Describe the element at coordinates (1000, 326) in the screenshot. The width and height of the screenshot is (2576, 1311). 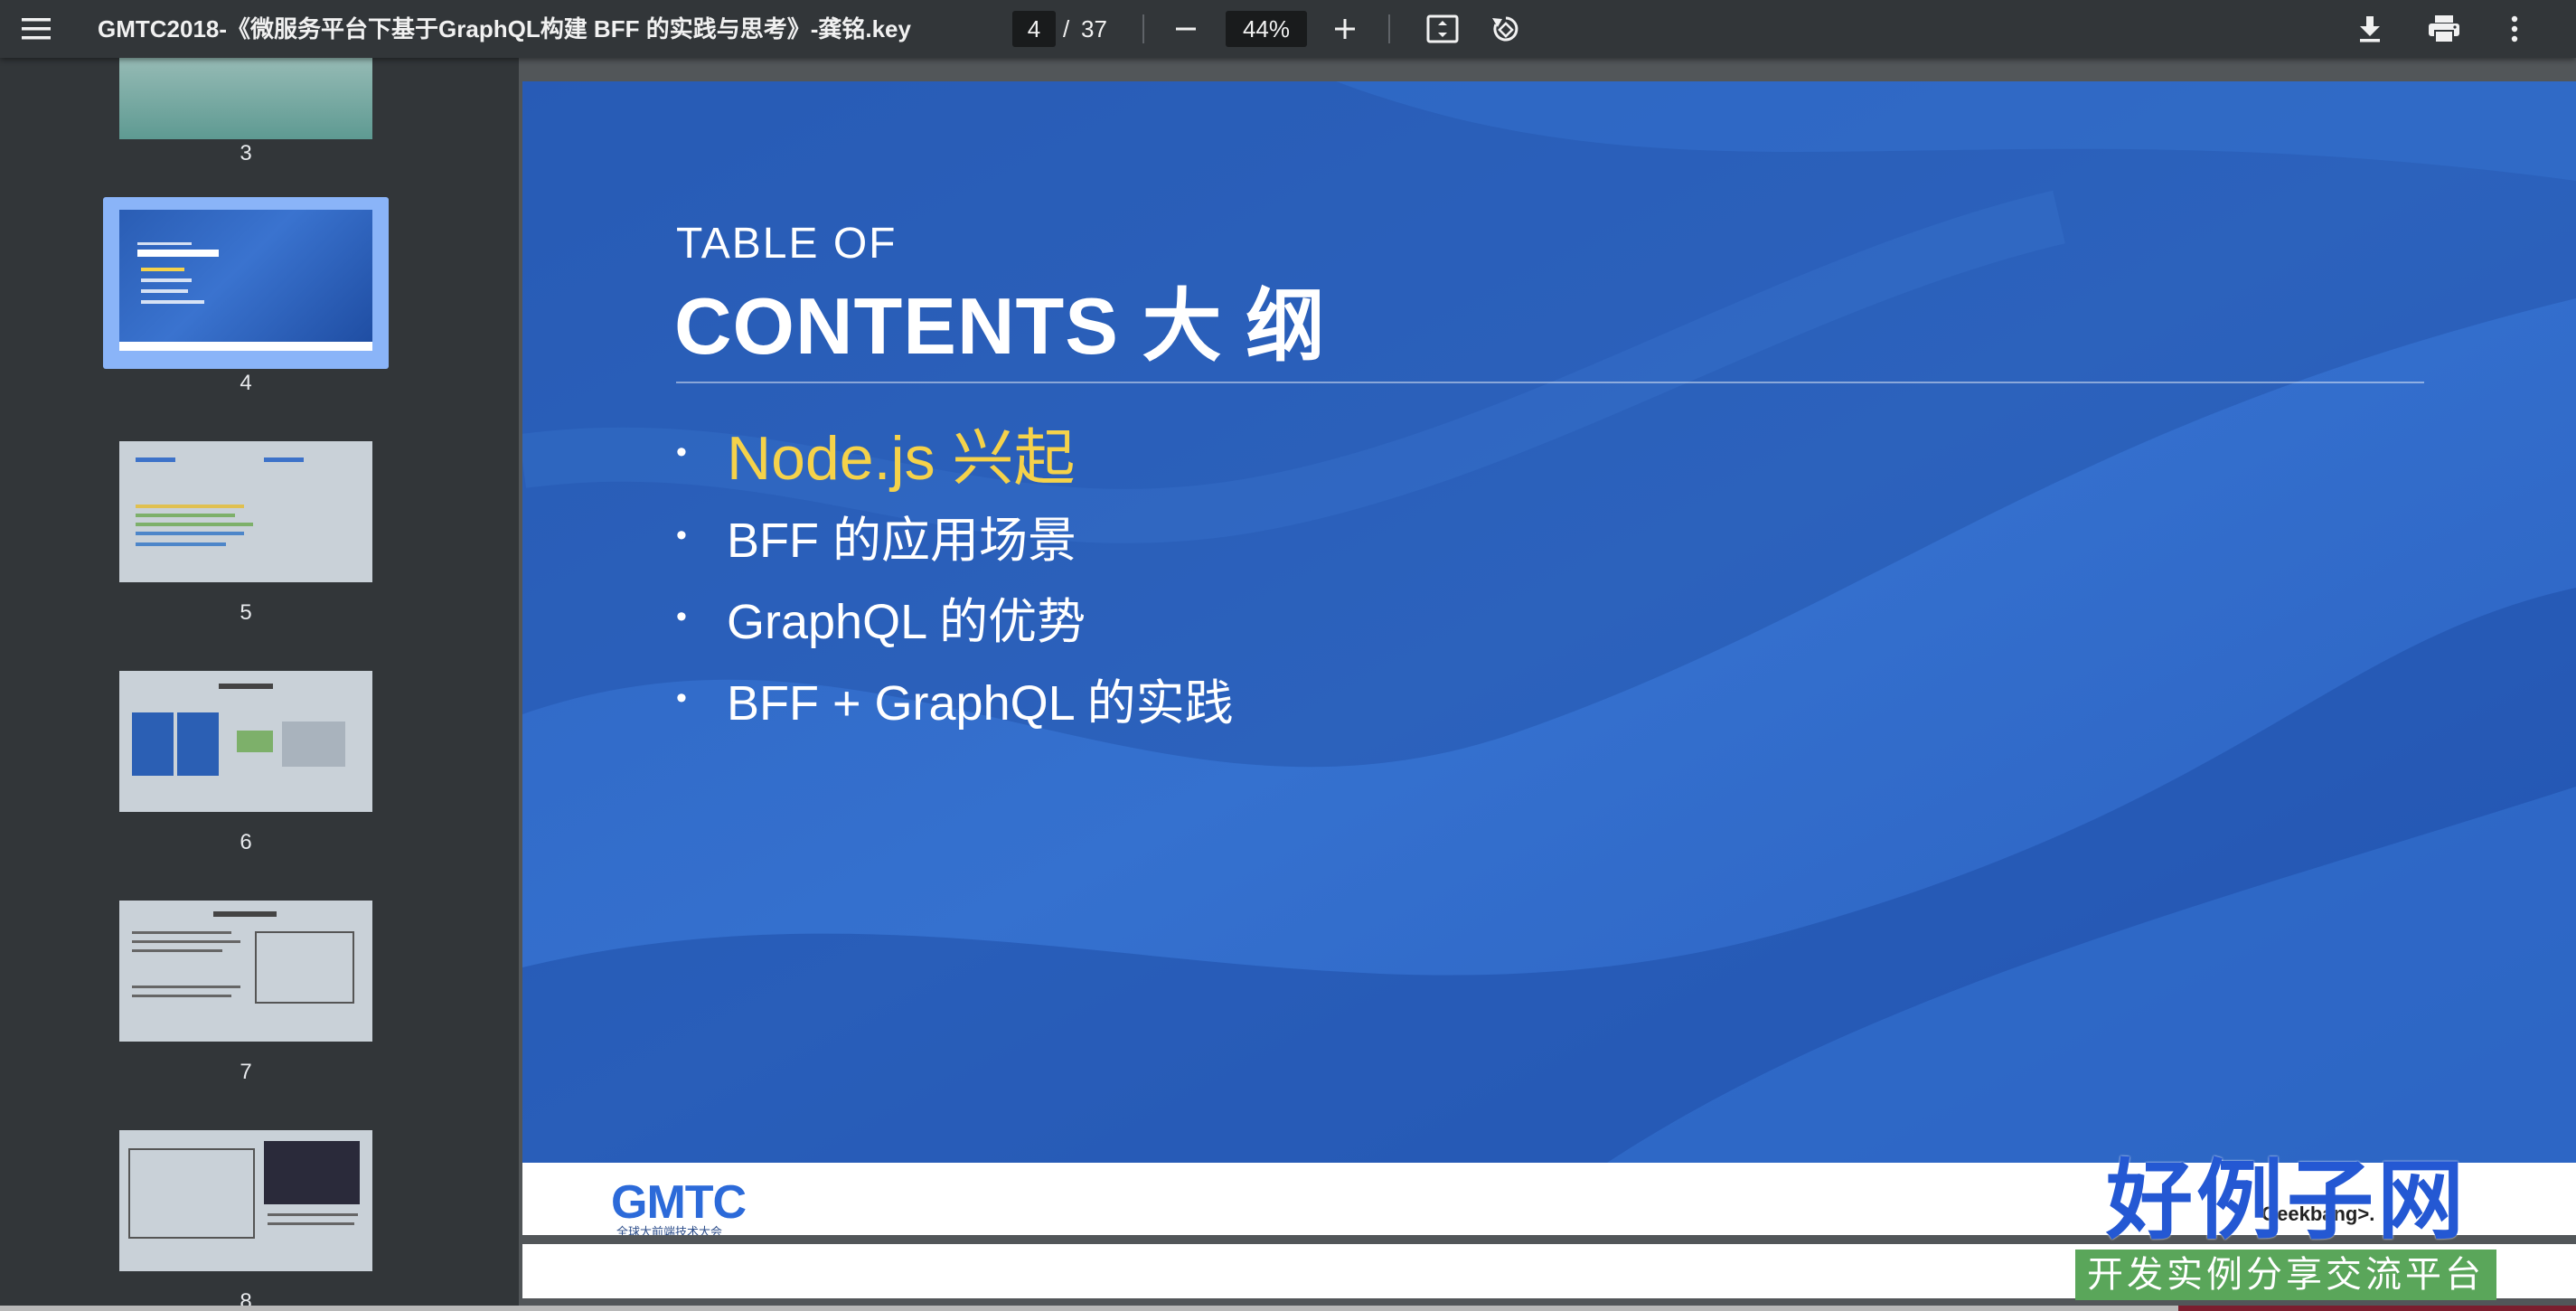
I see `slide-title-line2: CONTENTS 大 纲` at that location.